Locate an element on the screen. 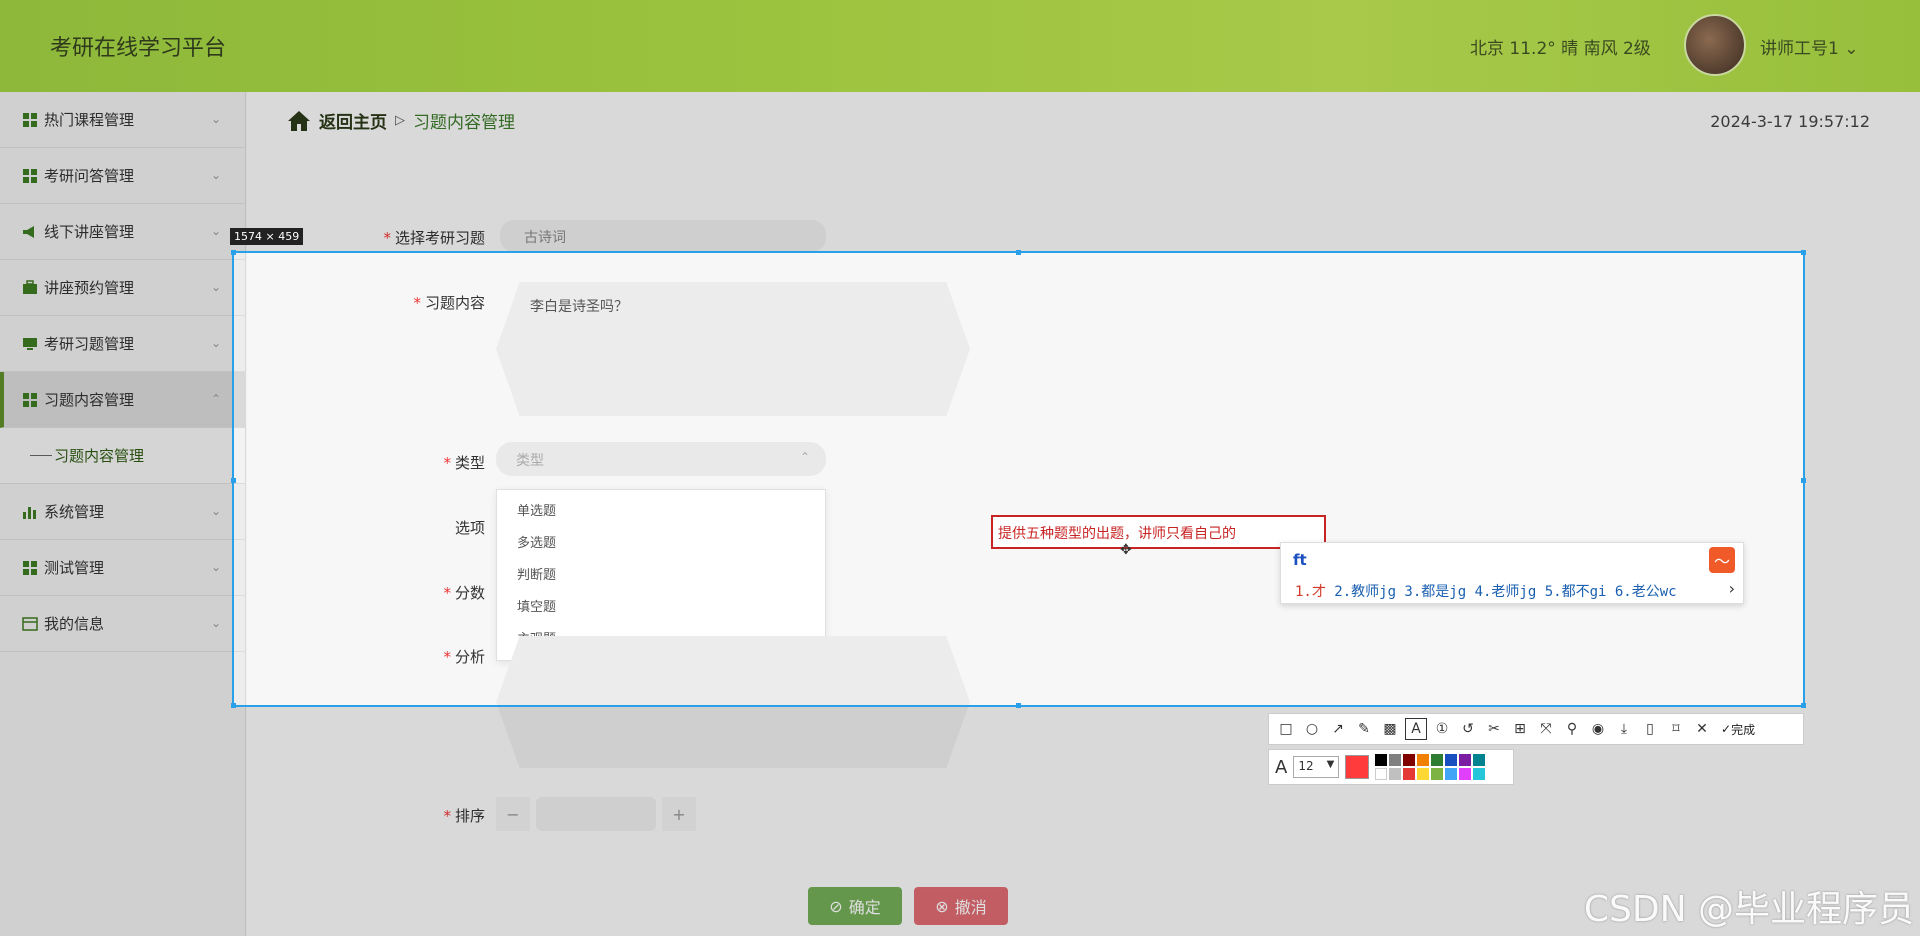 This screenshot has height=936, width=1920. ime-typed-text: ft is located at coordinates (1300, 560).